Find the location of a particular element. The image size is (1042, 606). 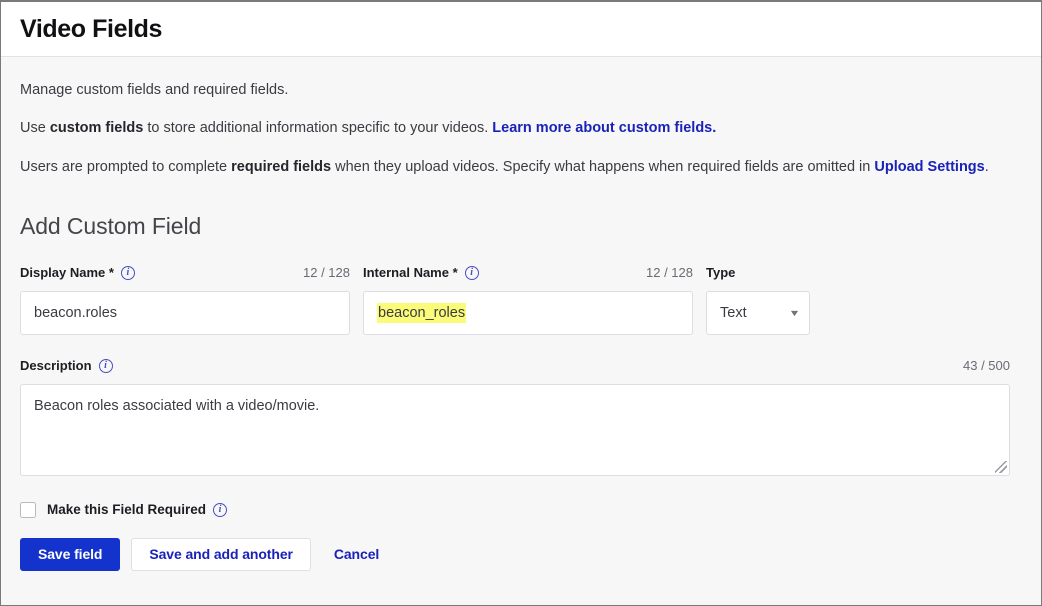

intro-p3-end: . is located at coordinates (986, 166).